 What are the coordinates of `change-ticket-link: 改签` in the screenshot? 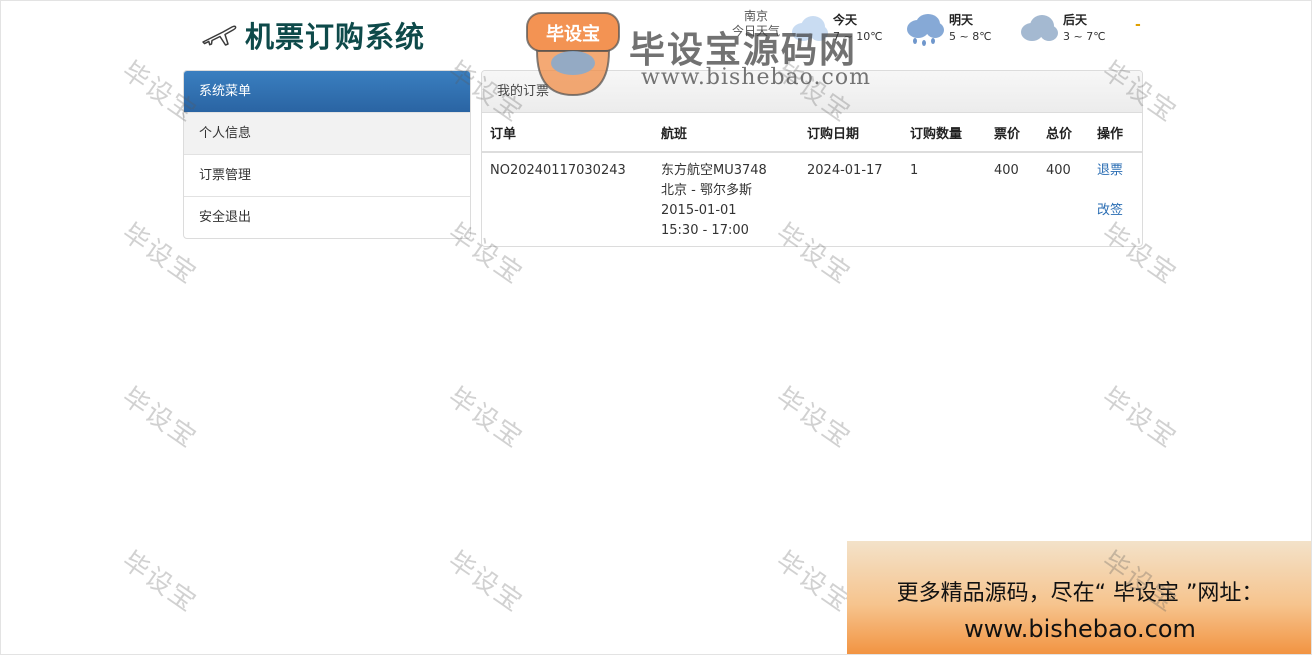 It's located at (1115, 211).